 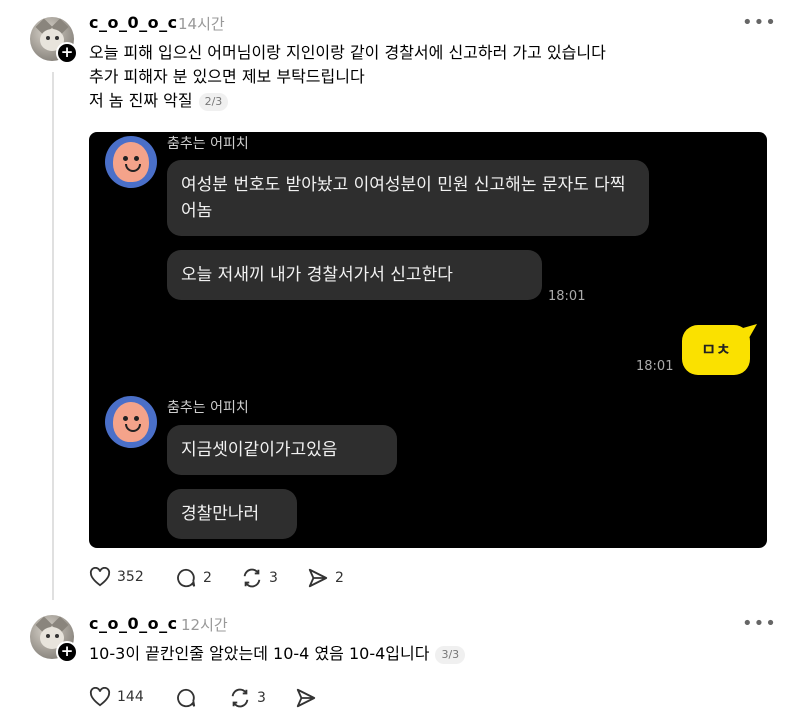 What do you see at coordinates (716, 350) in the screenshot?
I see `my-chat-bubble: ㅁㅊ` at bounding box center [716, 350].